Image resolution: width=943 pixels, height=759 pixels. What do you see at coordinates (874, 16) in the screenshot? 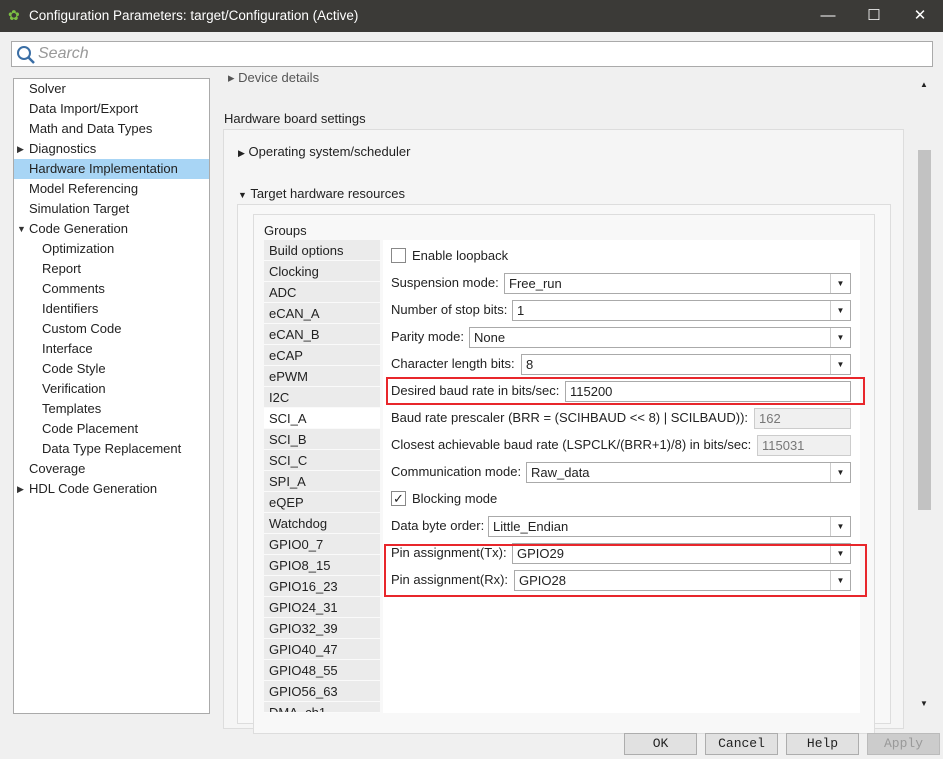
I see `maximize-button: ☐` at bounding box center [874, 16].